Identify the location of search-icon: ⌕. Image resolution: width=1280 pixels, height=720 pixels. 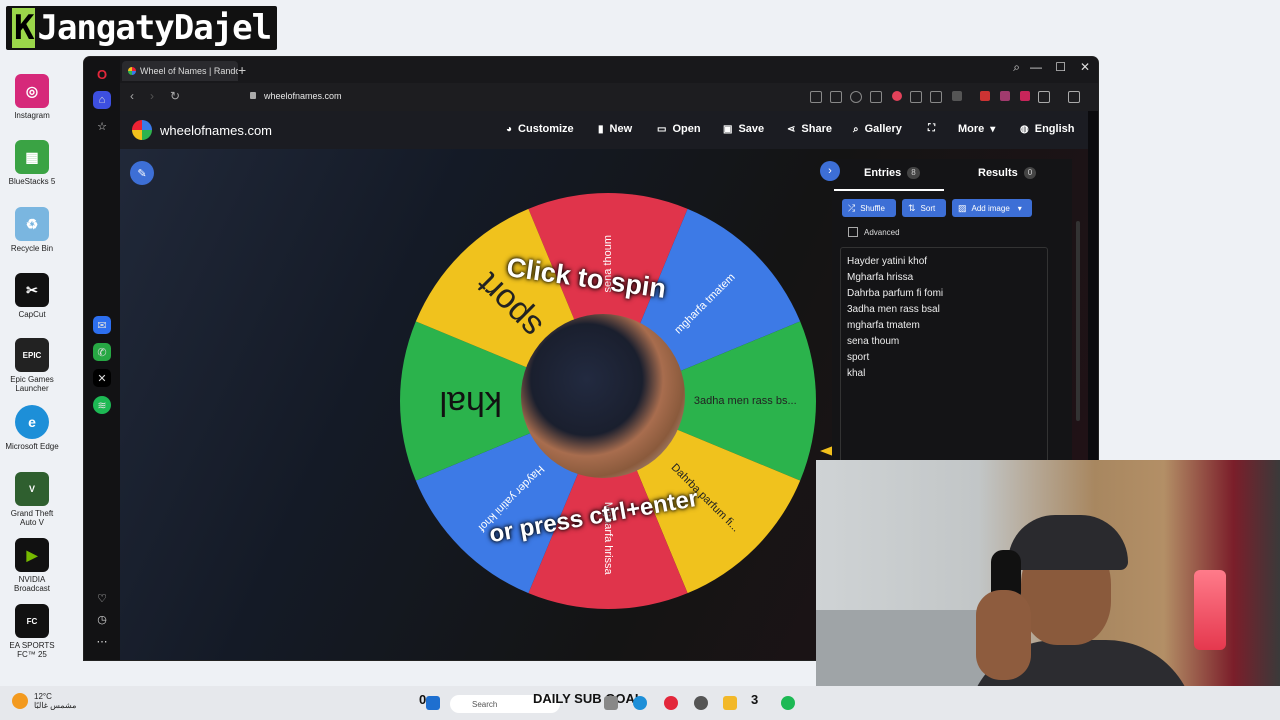
(856, 129).